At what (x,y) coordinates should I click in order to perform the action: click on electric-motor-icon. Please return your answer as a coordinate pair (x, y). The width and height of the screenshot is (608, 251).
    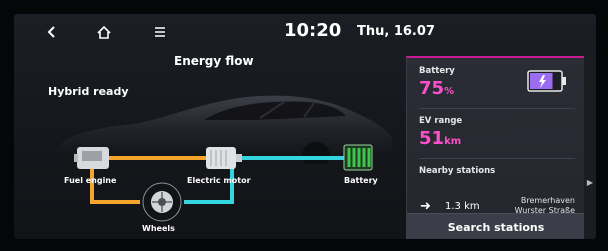
    Looking at the image, I should click on (224, 158).